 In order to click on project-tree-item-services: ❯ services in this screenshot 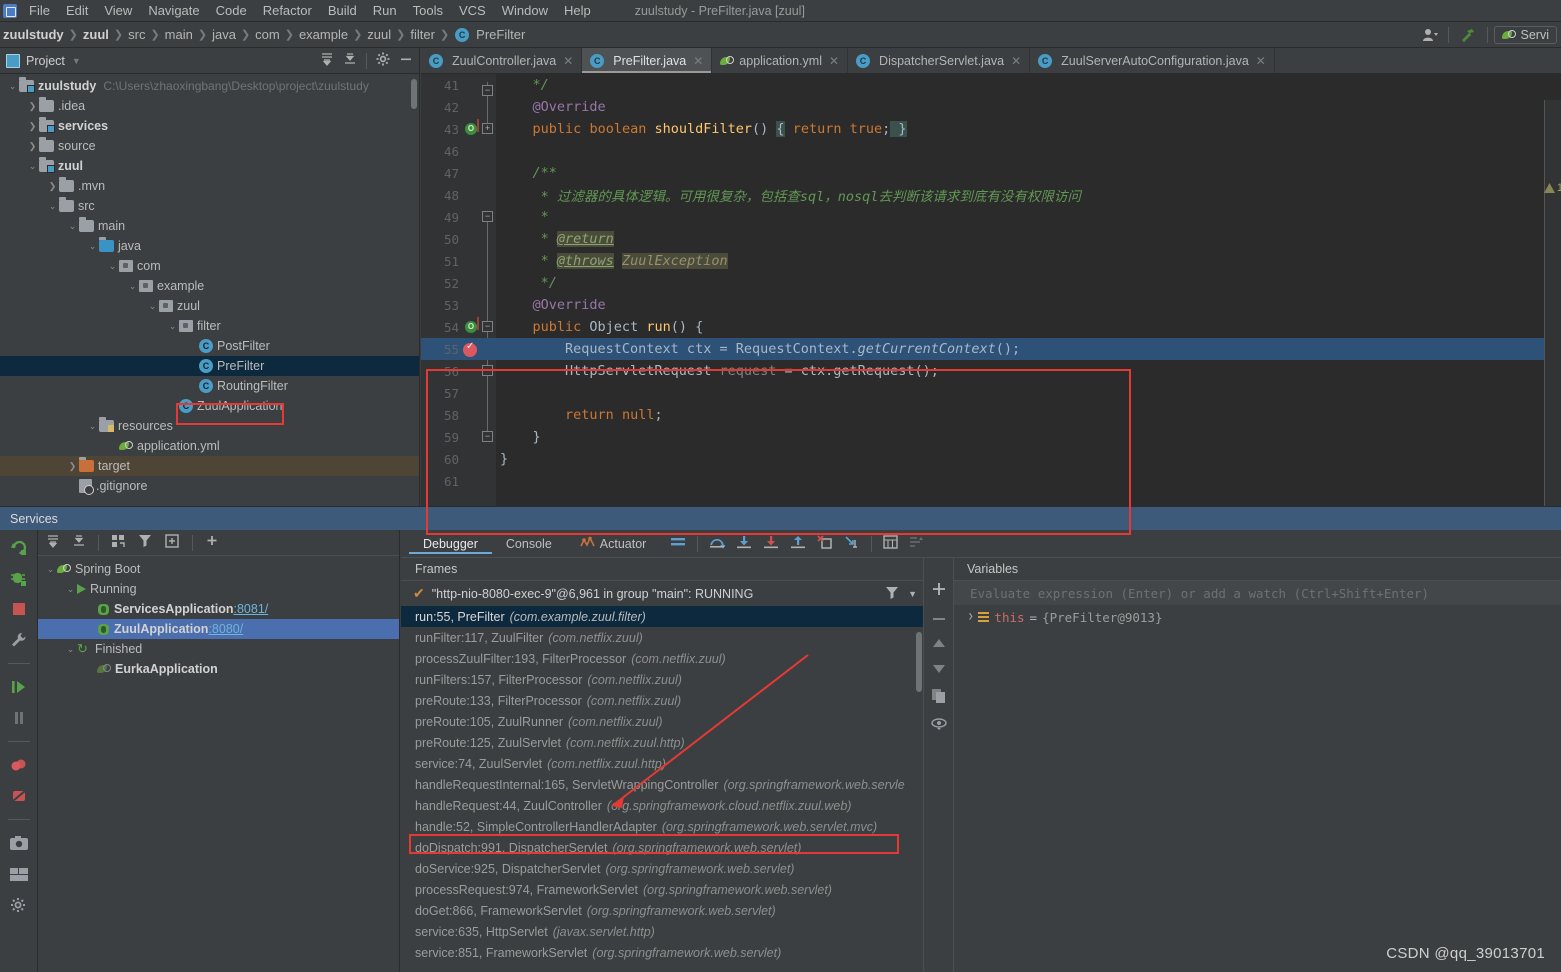, I will do `click(209, 126)`.